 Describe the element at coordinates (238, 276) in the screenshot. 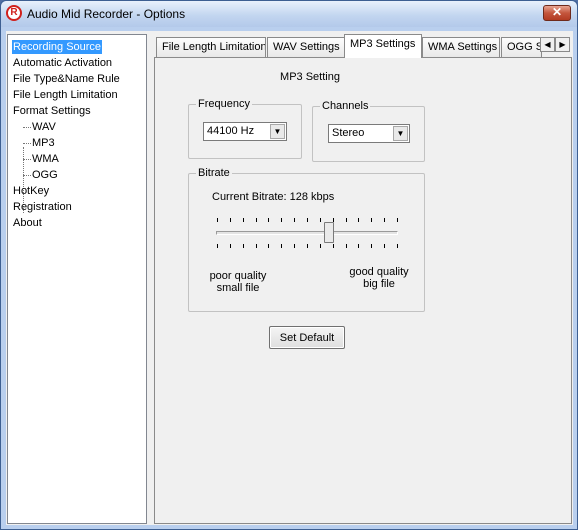

I see `low-quality-line1: poor quality` at that location.